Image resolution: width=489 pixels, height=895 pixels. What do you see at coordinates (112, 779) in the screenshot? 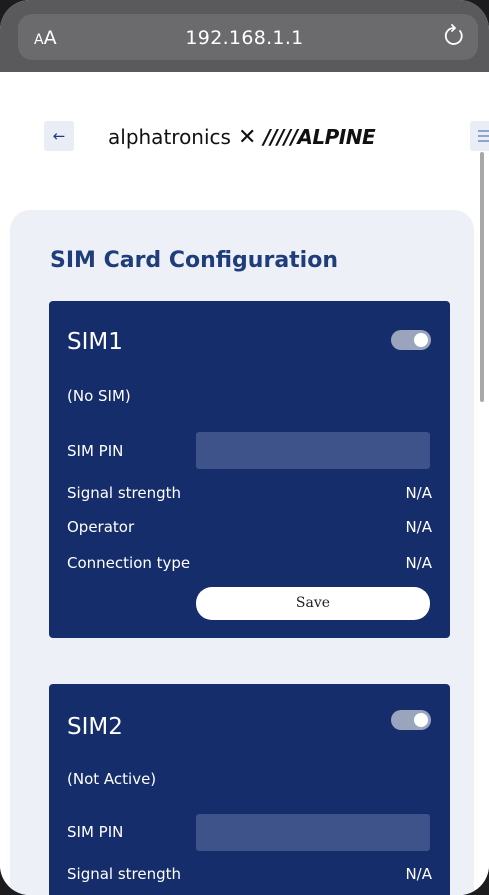
I see `sim2-status: (Not Active)` at bounding box center [112, 779].